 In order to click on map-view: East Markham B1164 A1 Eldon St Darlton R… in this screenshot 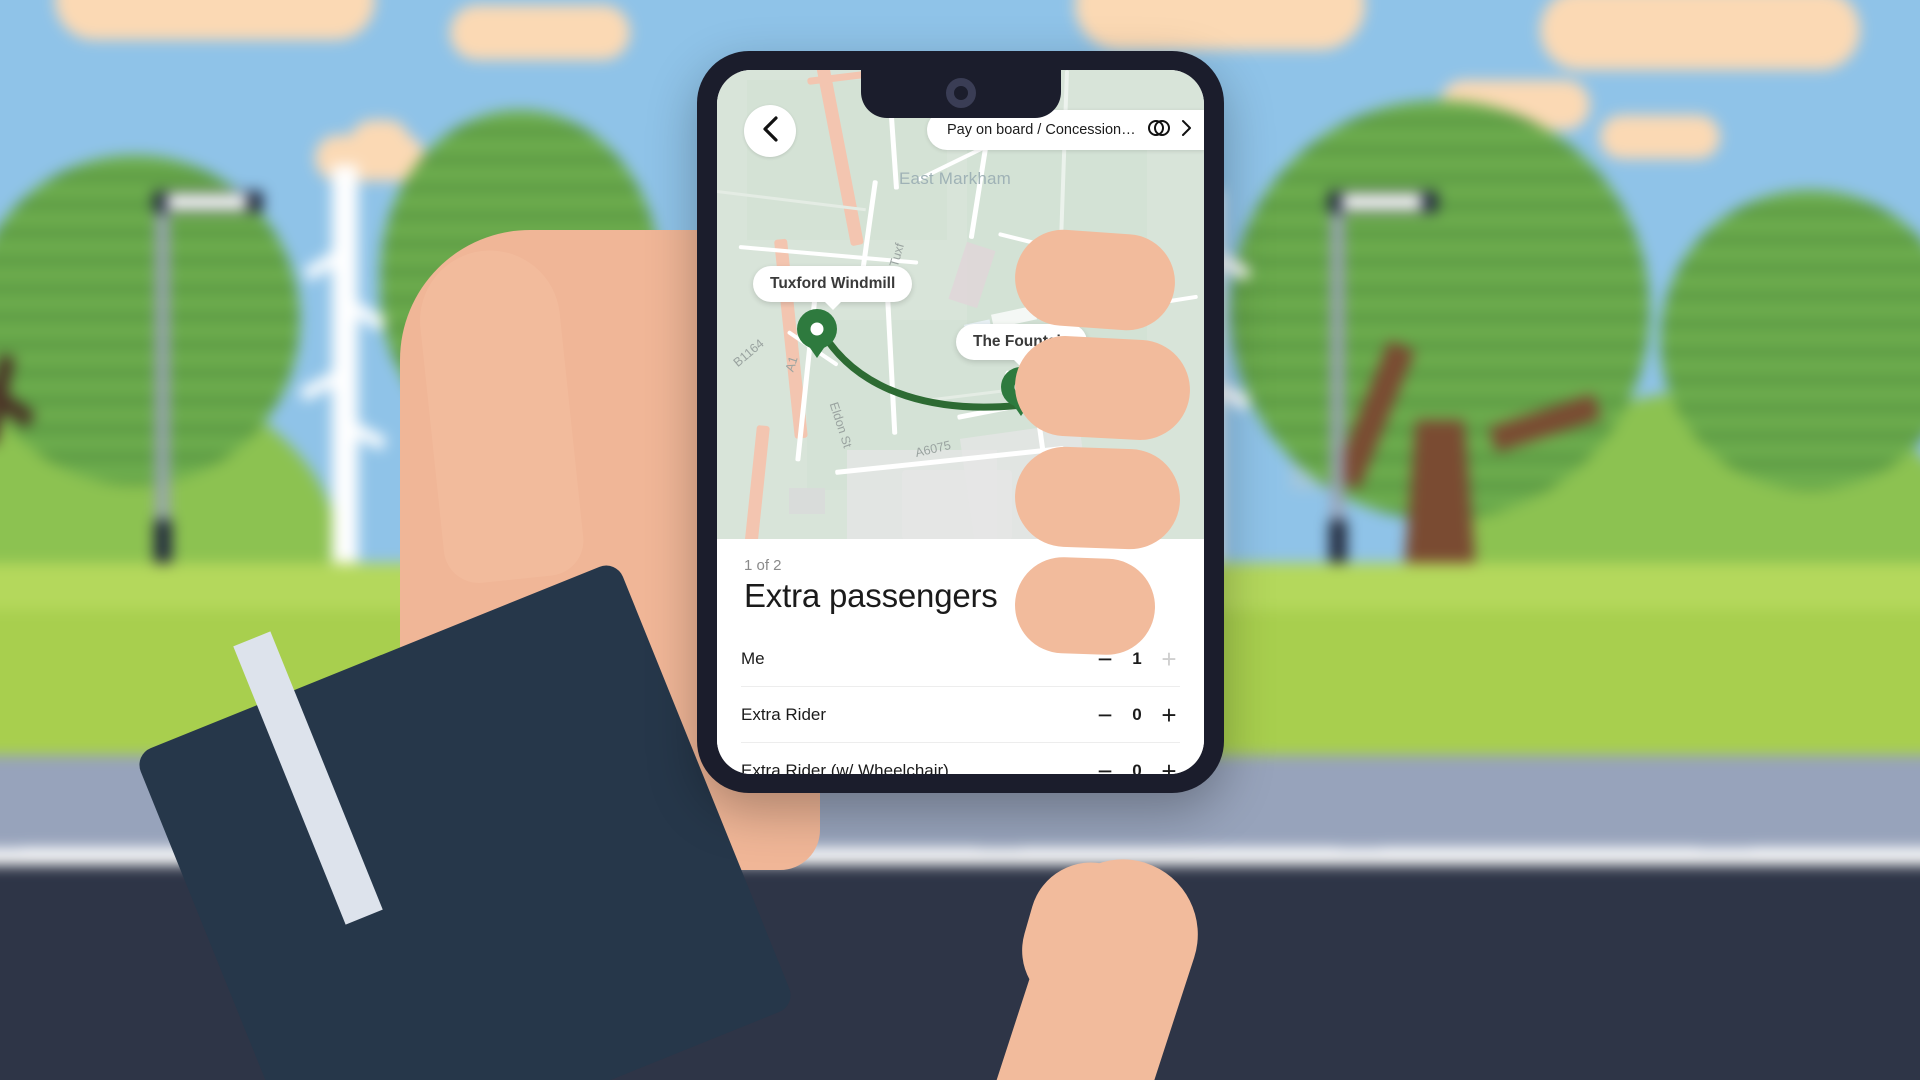, I will do `click(960, 304)`.